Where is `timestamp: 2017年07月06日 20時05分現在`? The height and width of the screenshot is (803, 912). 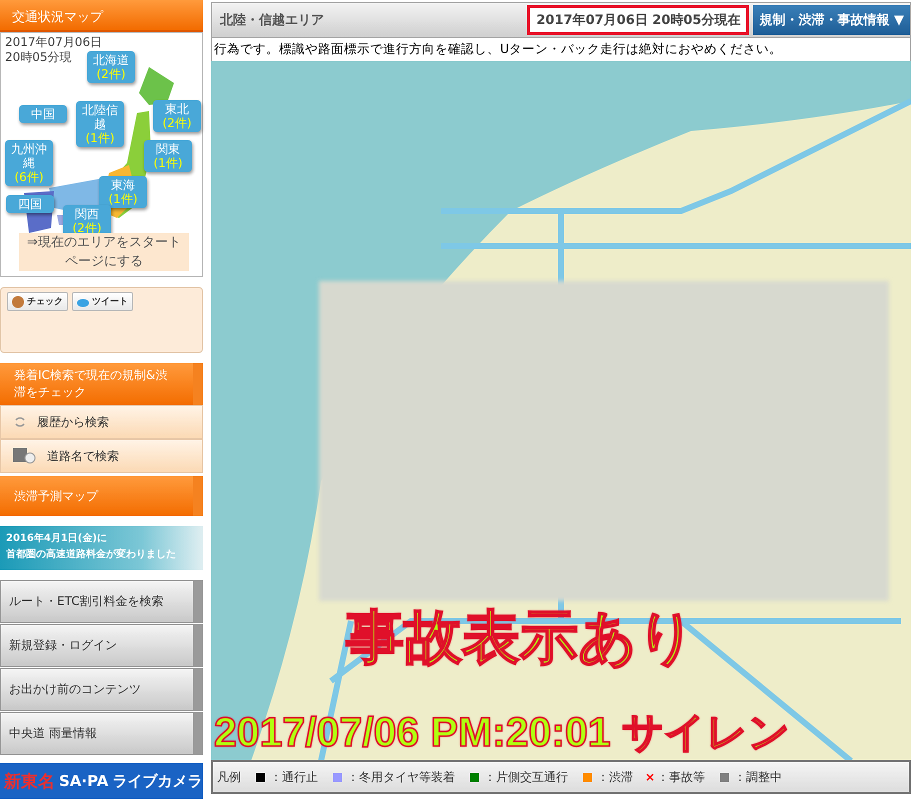
timestamp: 2017年07月06日 20時05分現在 is located at coordinates (638, 20).